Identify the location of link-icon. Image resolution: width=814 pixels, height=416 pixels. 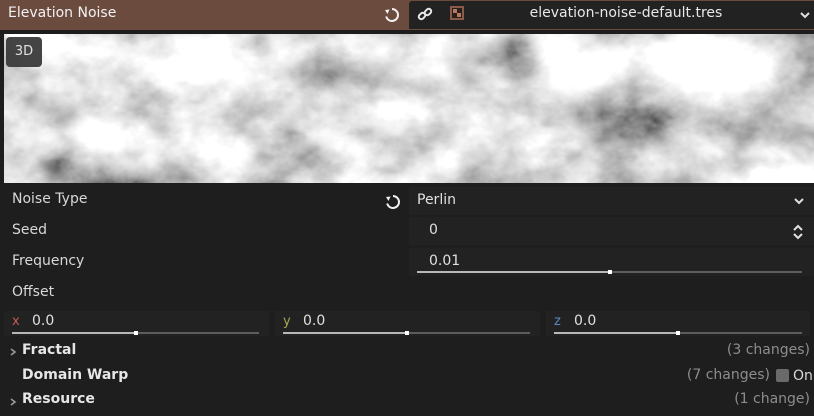
(425, 14).